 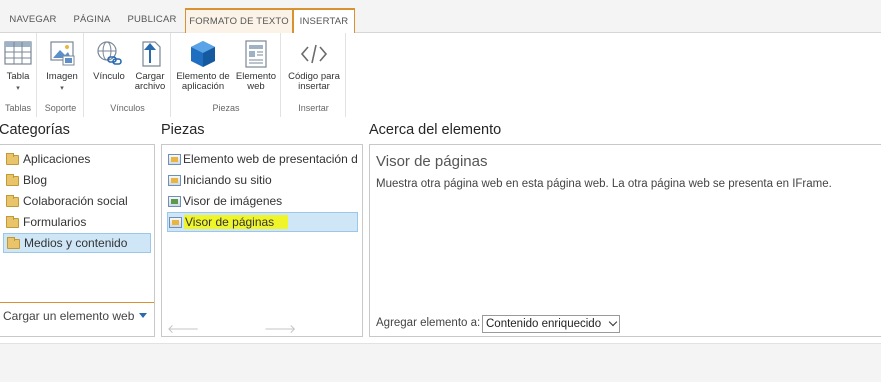 I want to click on group-label-insertar: Insertar, so click(x=313, y=108).